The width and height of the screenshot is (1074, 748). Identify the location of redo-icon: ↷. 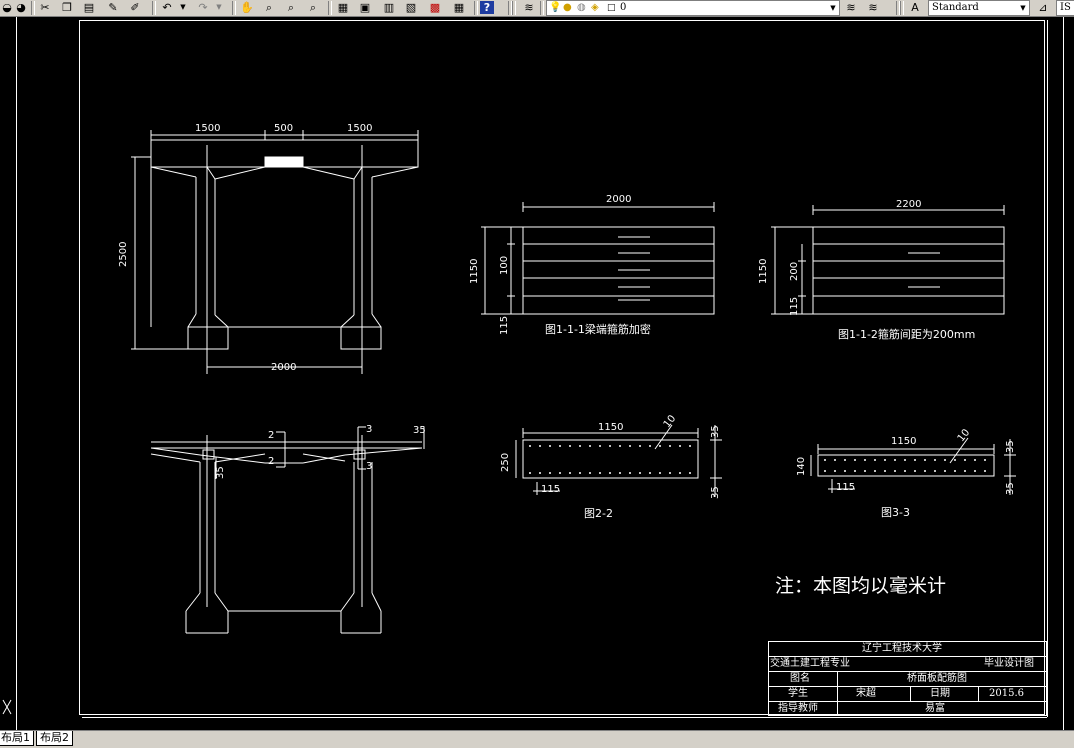
(203, 7).